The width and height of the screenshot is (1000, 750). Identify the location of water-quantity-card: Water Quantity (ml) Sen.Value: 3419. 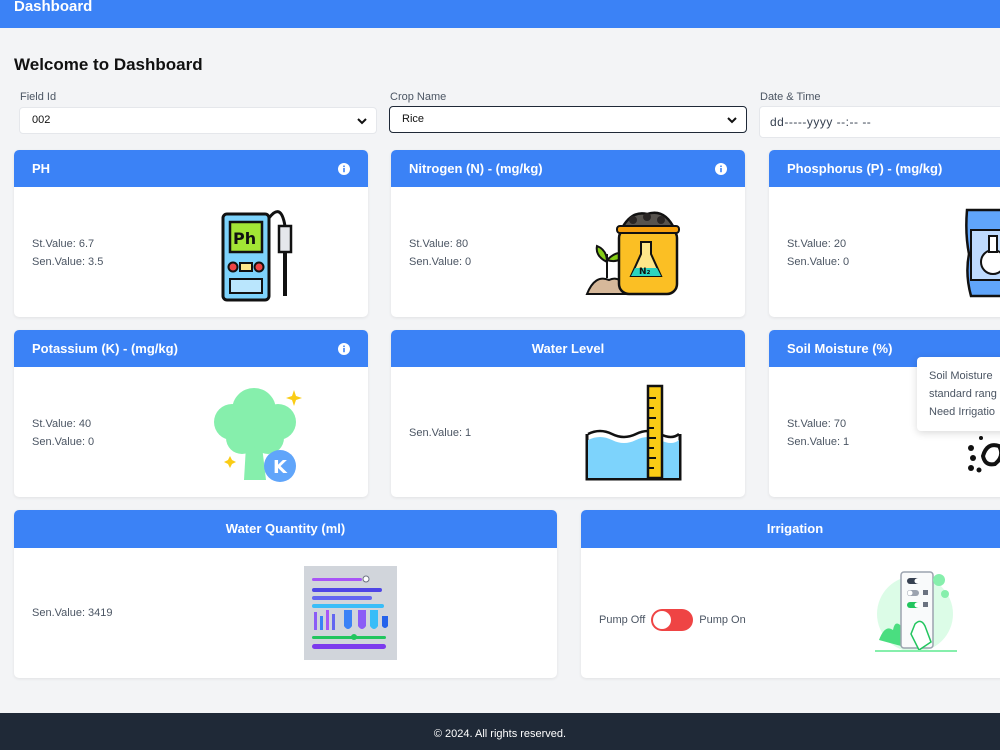
(285, 594).